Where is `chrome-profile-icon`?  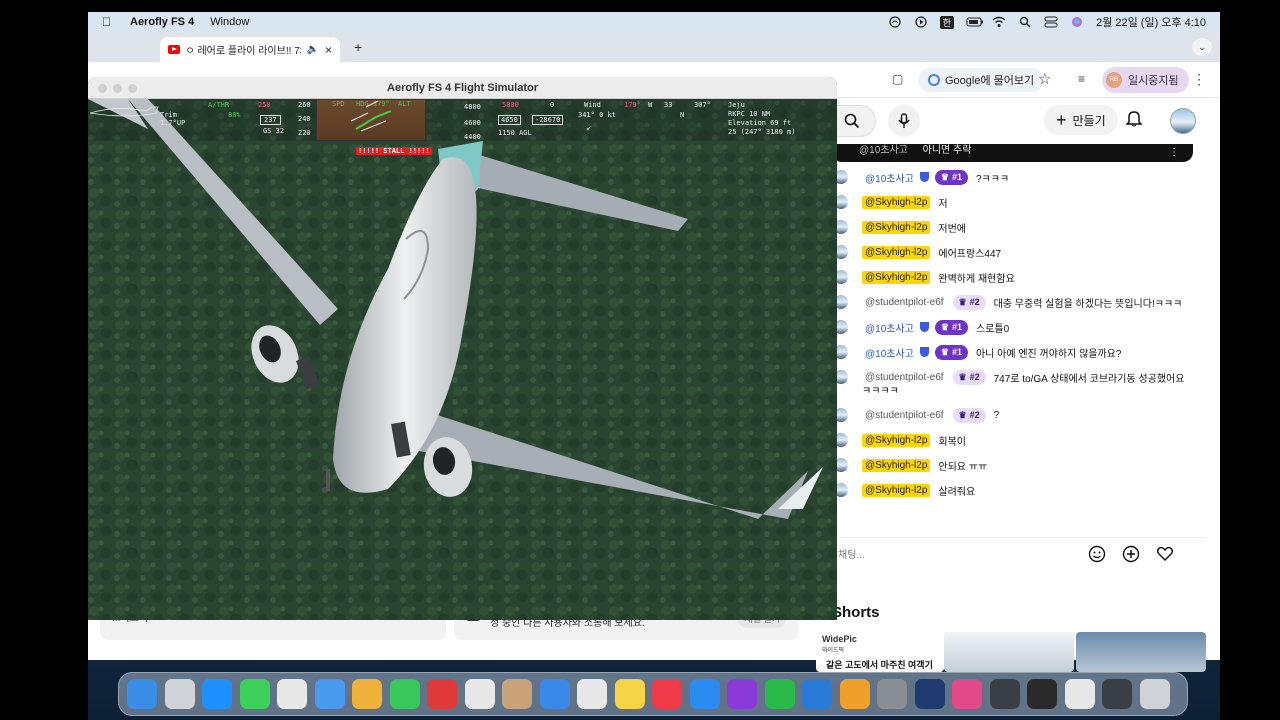
chrome-profile-icon is located at coordinates (1042, 694).